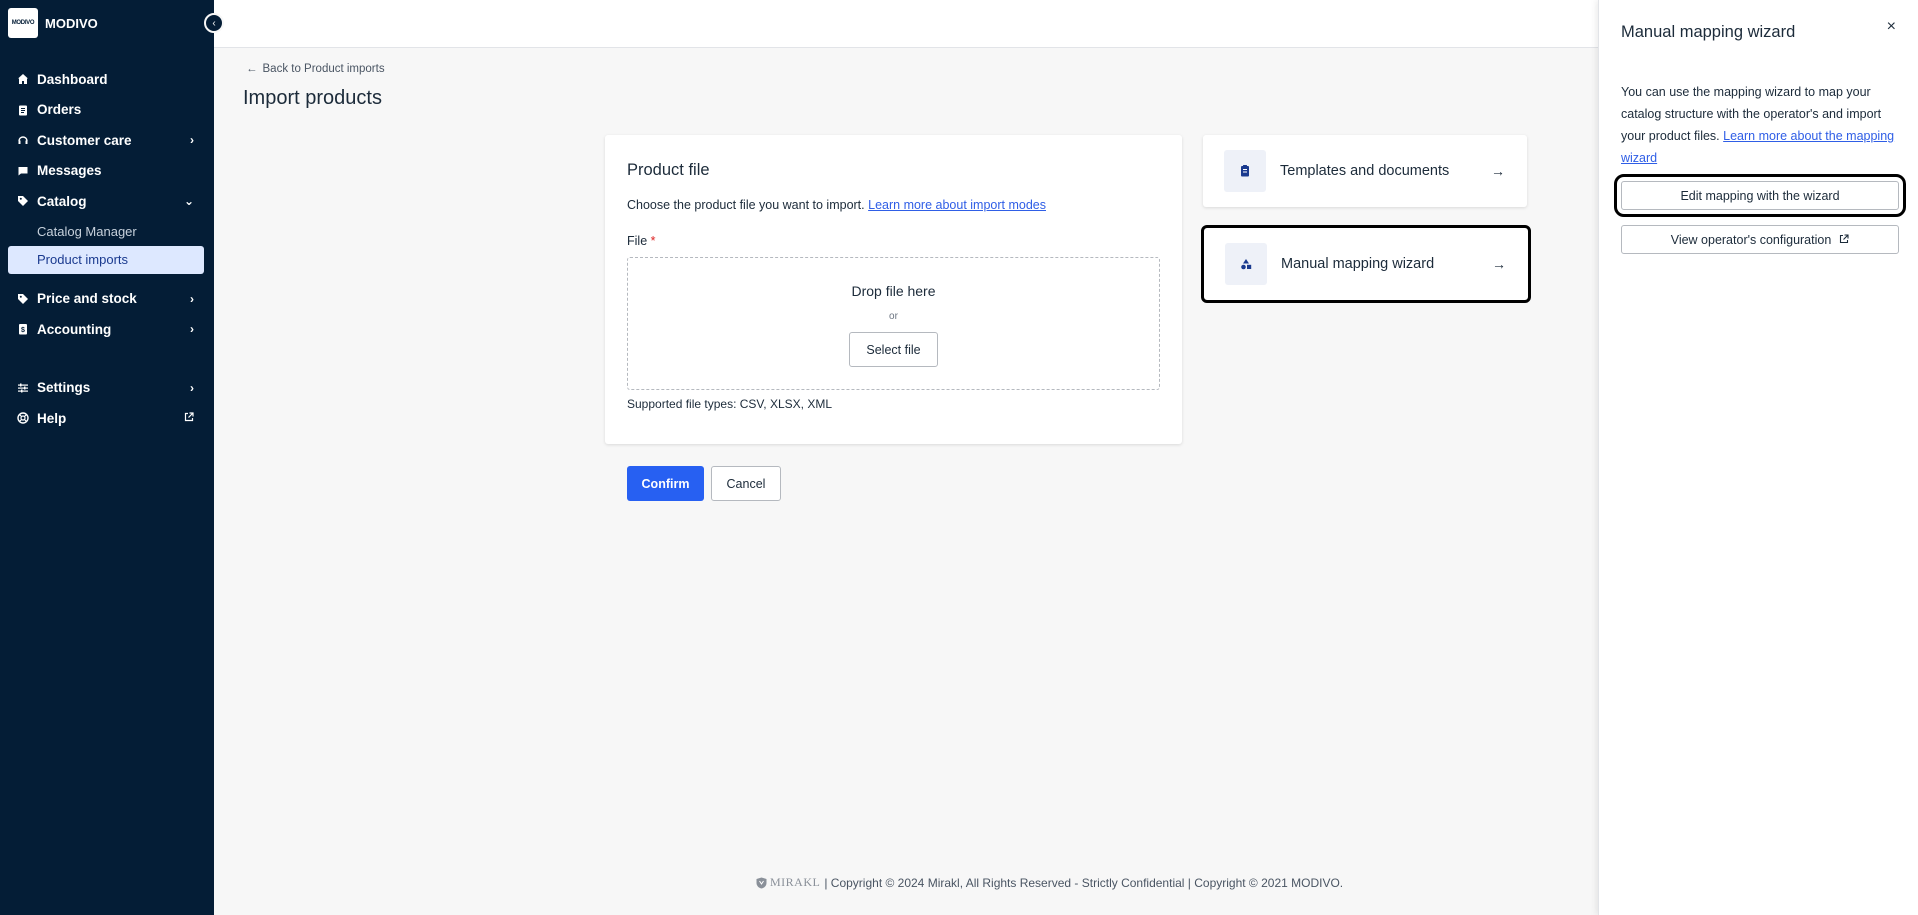  I want to click on sidebar-item-dashboard: Dashboard, so click(107, 79).